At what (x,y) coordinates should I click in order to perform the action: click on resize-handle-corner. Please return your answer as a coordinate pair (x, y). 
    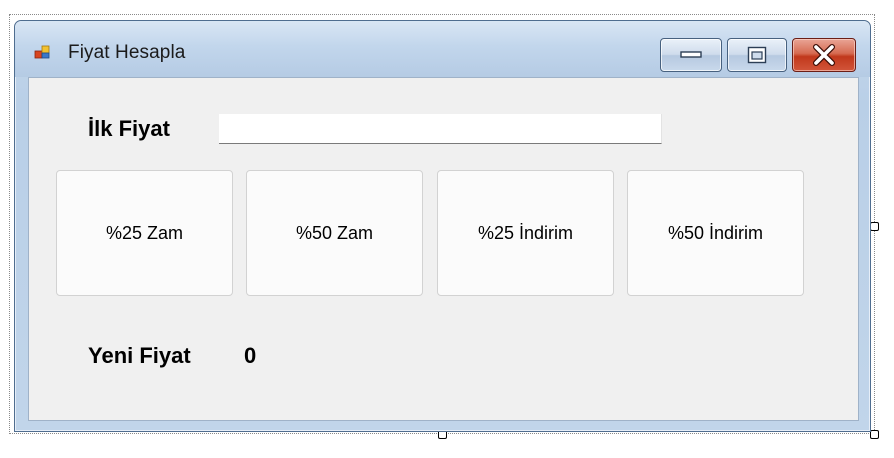
    Looking at the image, I should click on (874, 434).